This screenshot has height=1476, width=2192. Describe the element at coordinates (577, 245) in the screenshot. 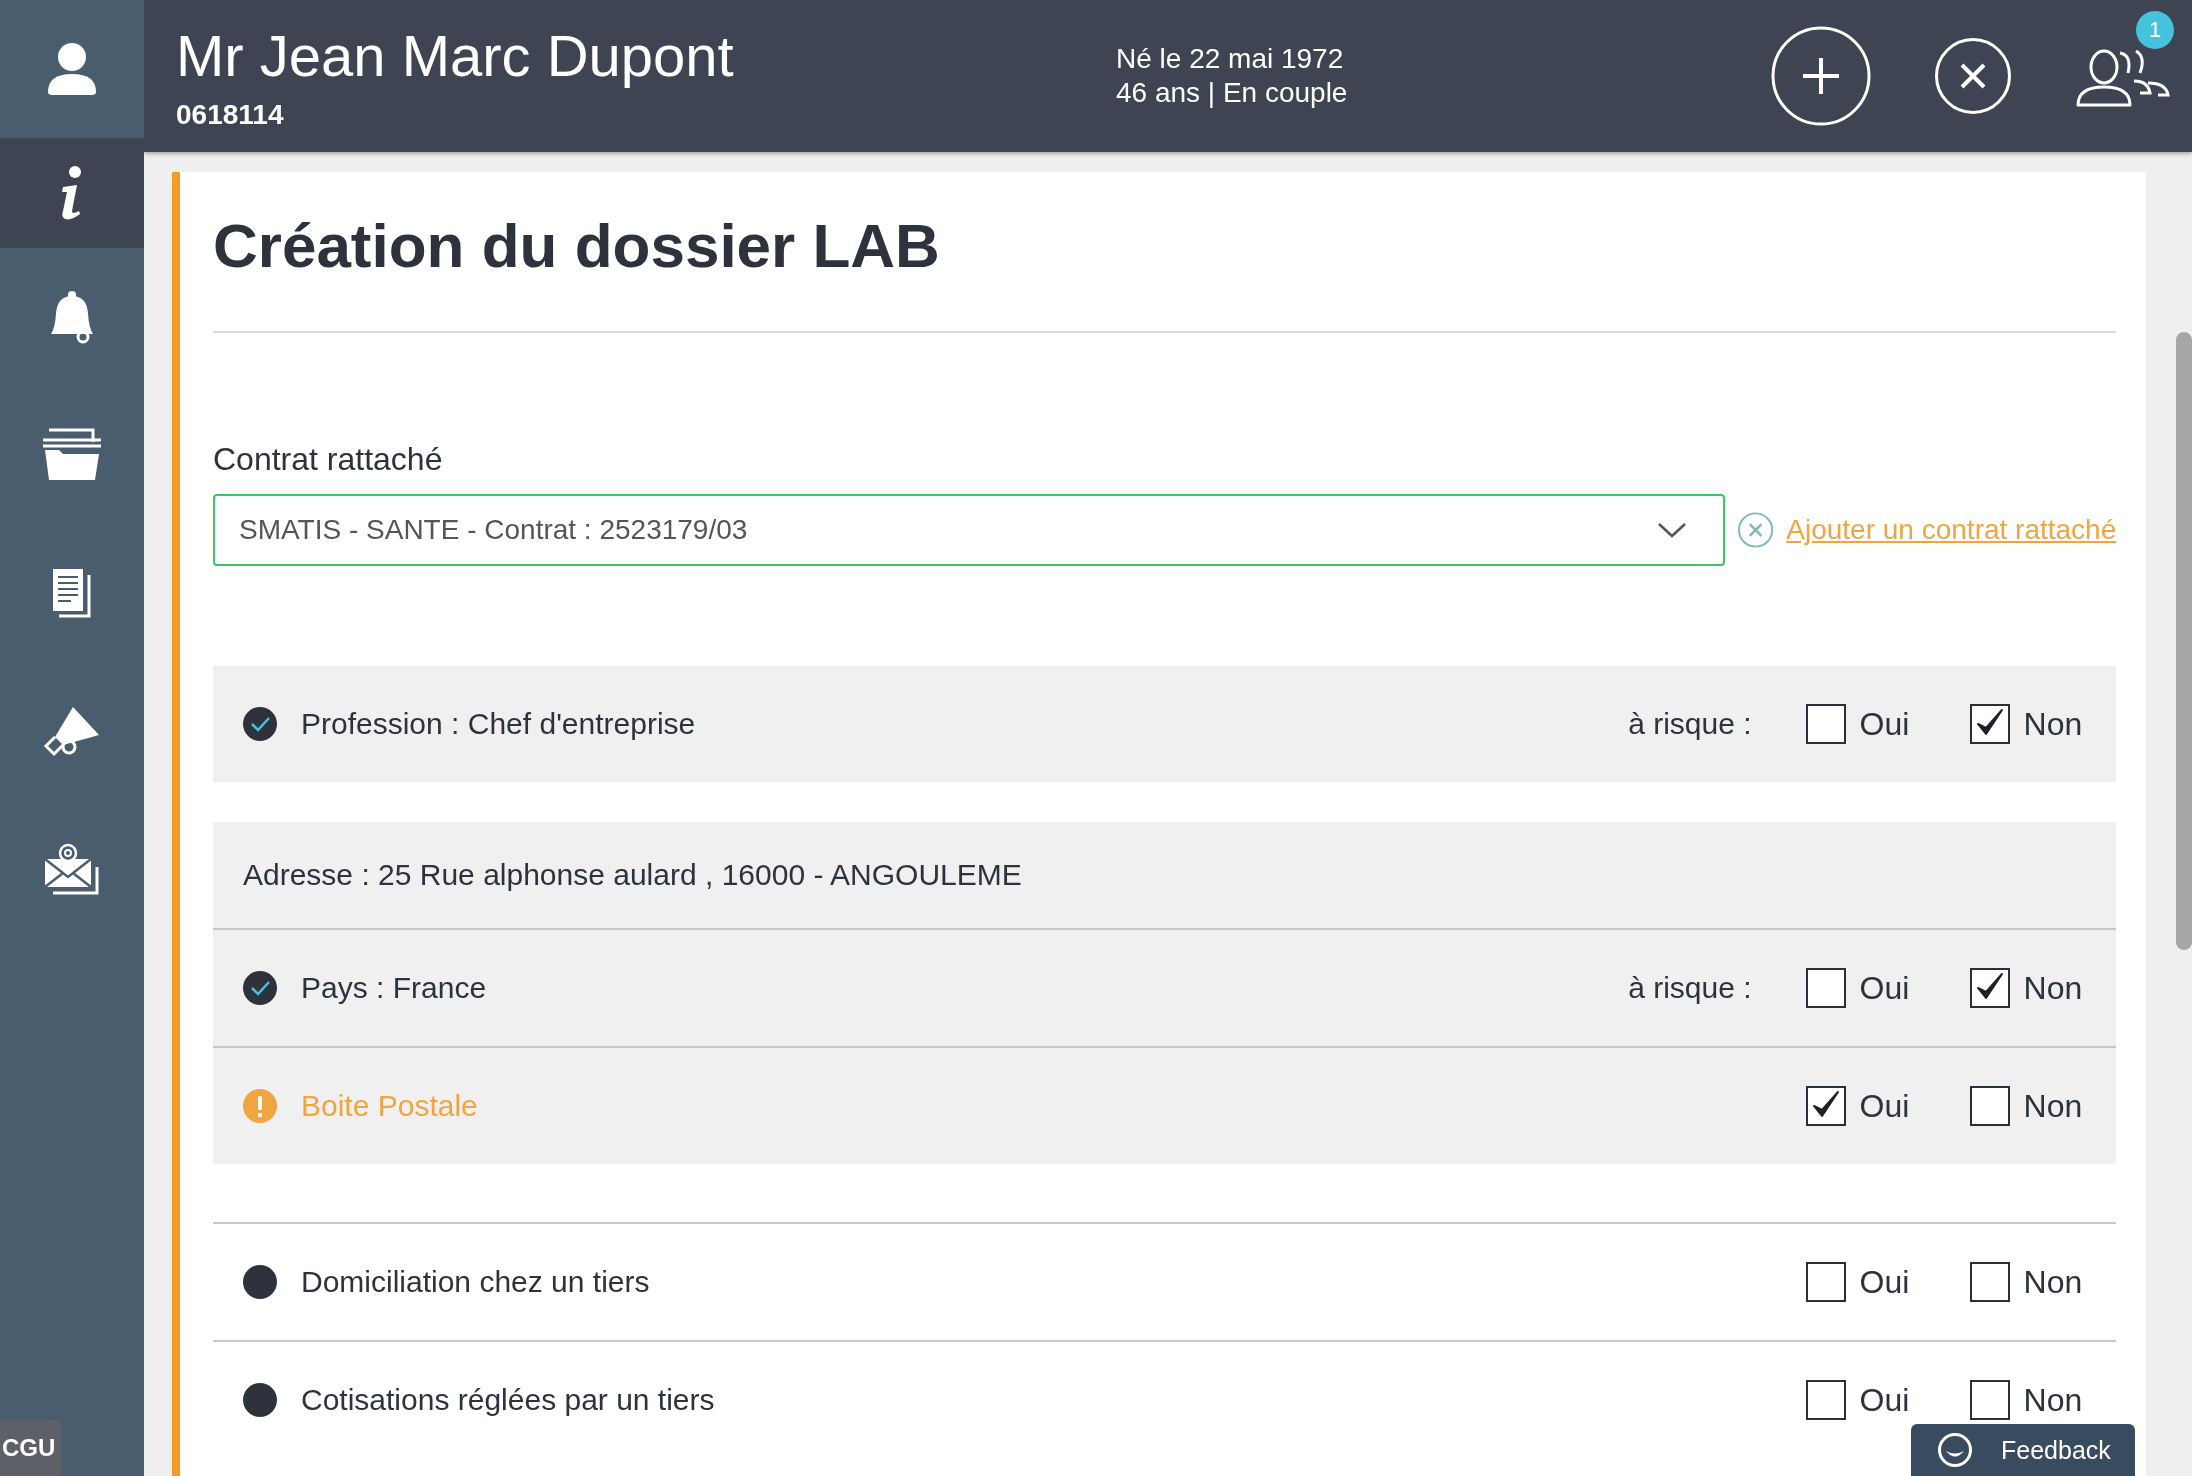

I see `form-title: Création du dossier LAB` at that location.